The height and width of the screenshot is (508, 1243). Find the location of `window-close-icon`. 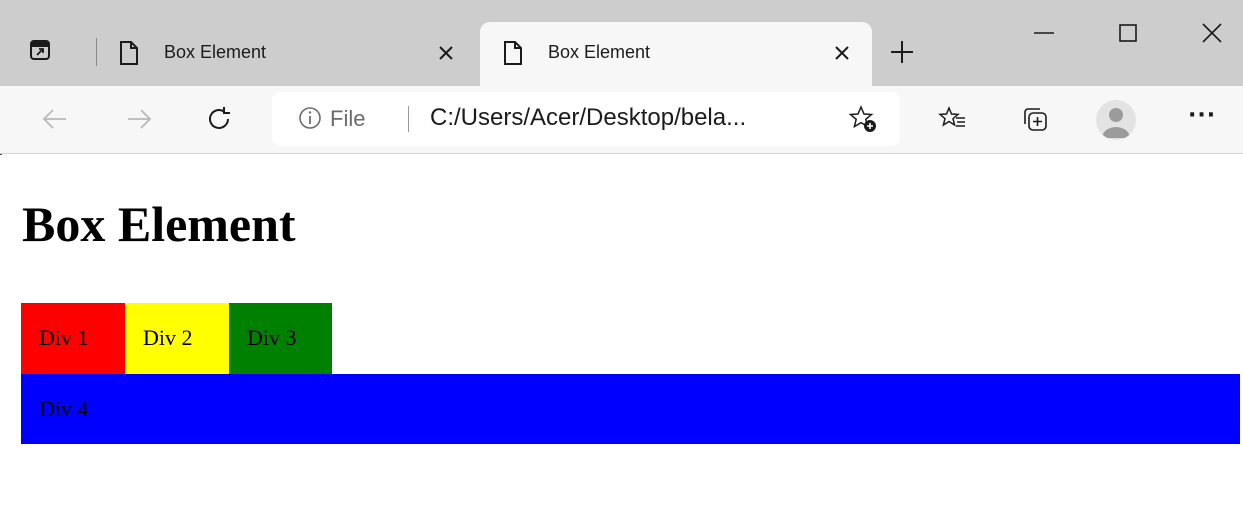

window-close-icon is located at coordinates (1212, 33).